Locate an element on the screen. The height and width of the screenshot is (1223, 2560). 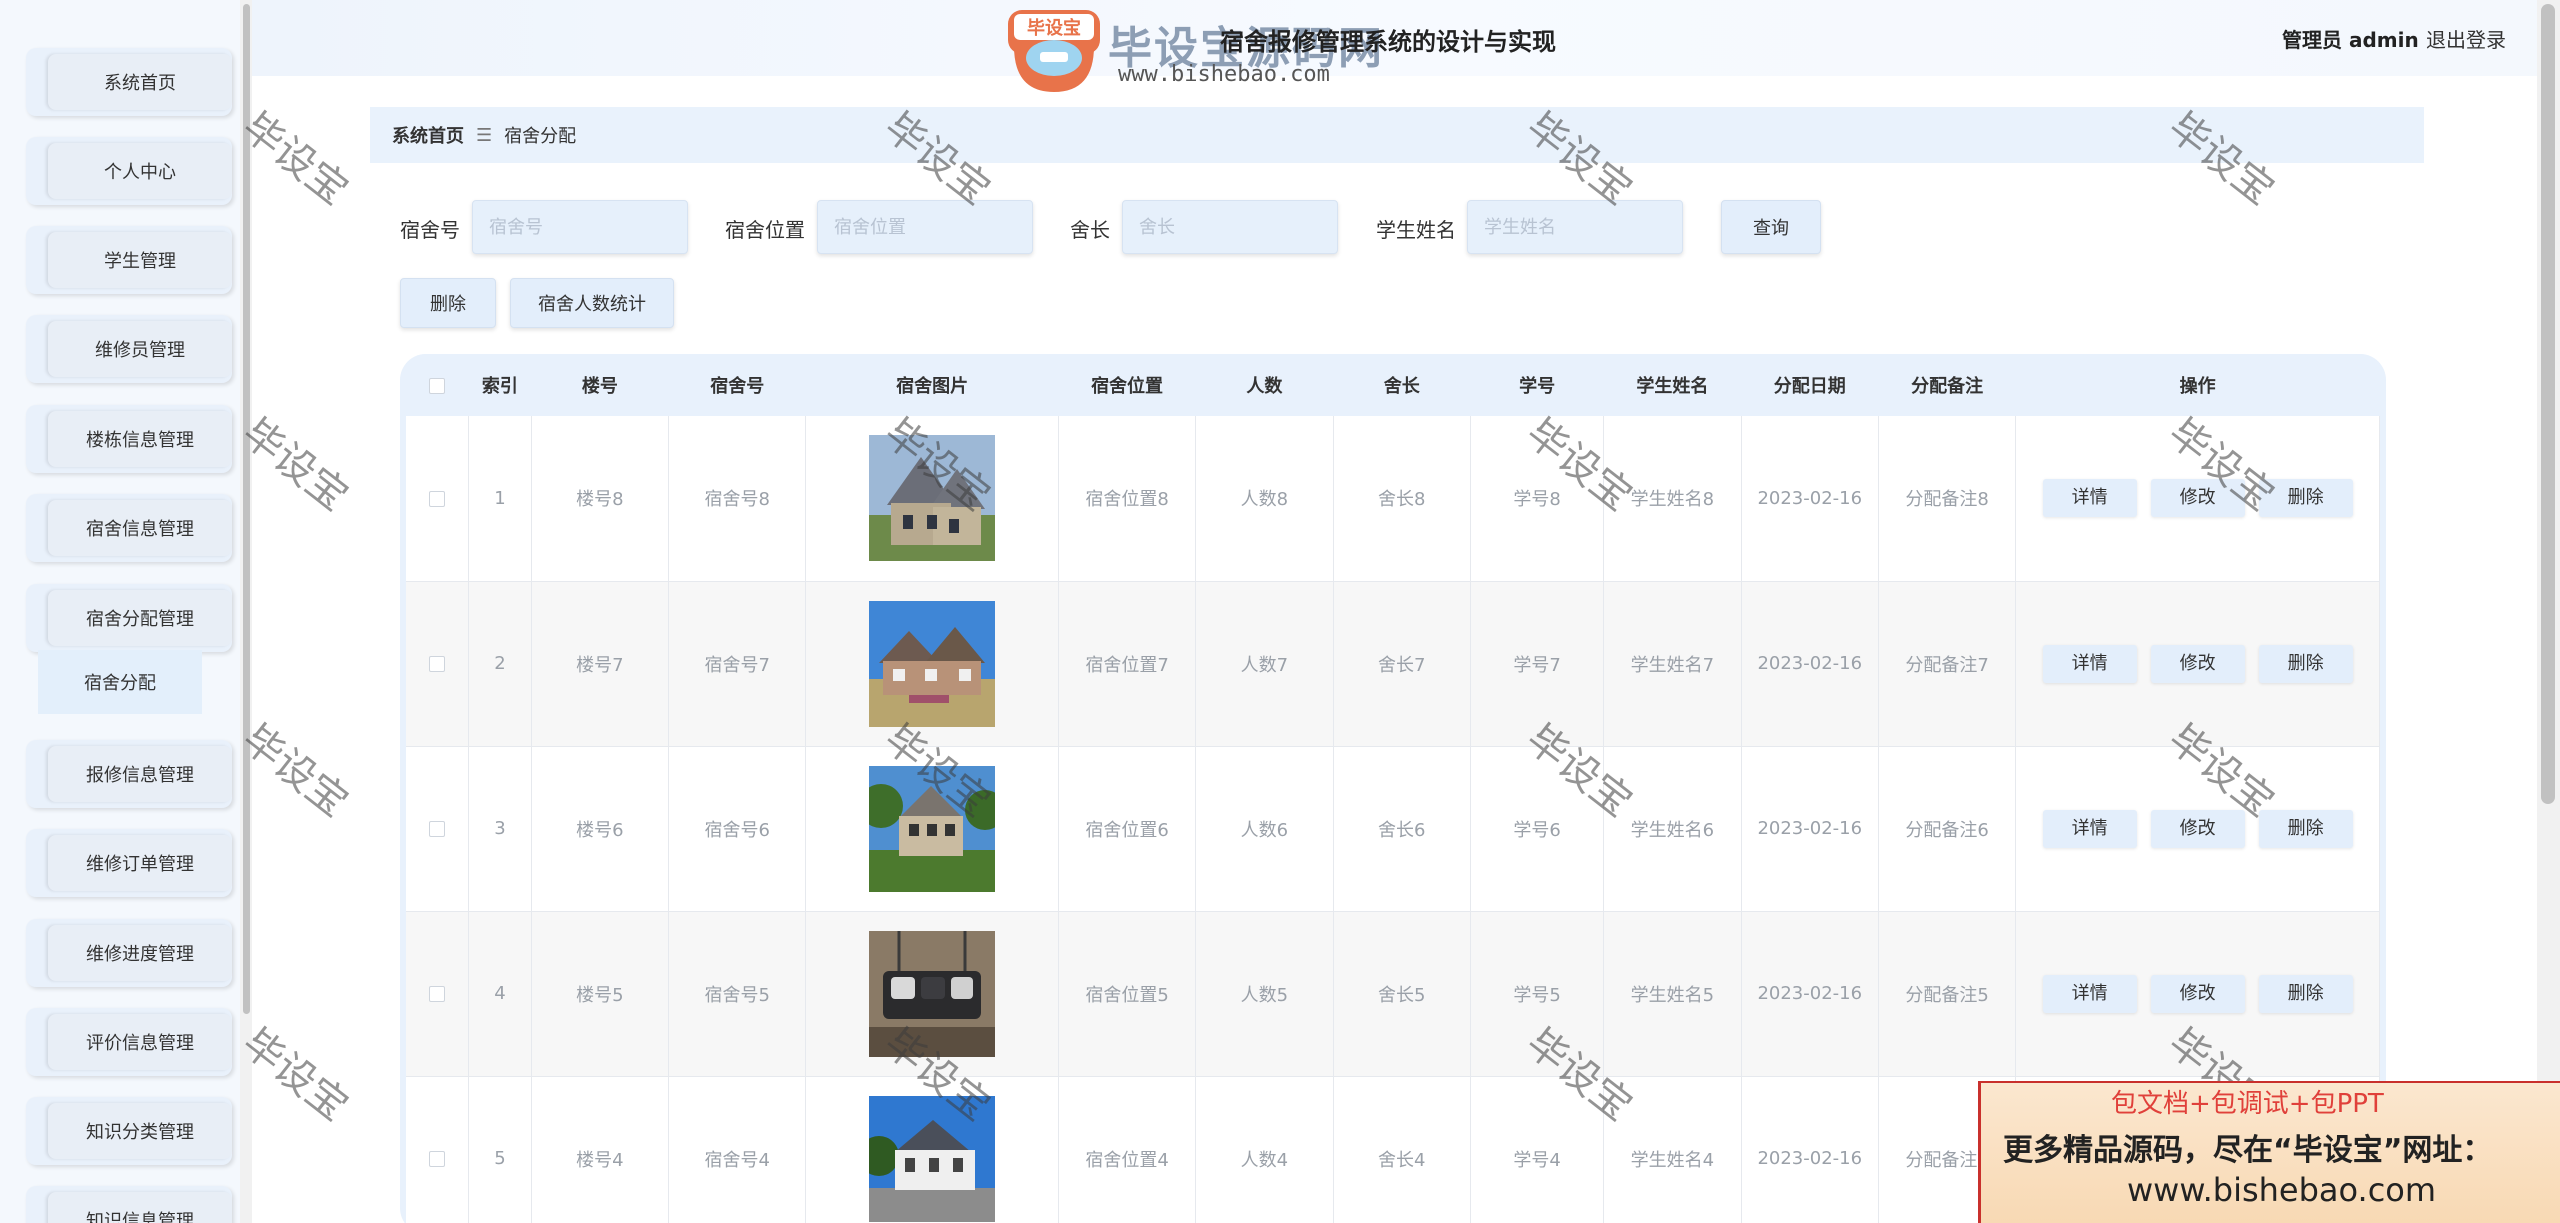
location-label: 宿舍位置 is located at coordinates (765, 230).